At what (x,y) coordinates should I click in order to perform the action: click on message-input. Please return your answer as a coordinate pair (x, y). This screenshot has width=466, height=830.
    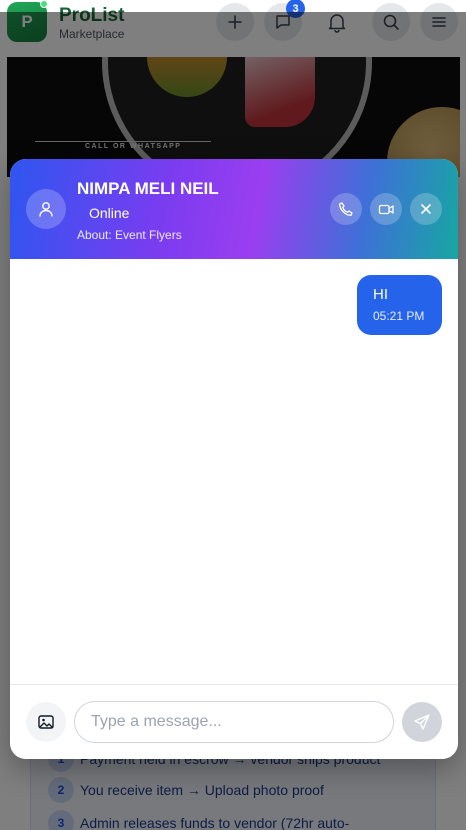
    Looking at the image, I should click on (234, 722).